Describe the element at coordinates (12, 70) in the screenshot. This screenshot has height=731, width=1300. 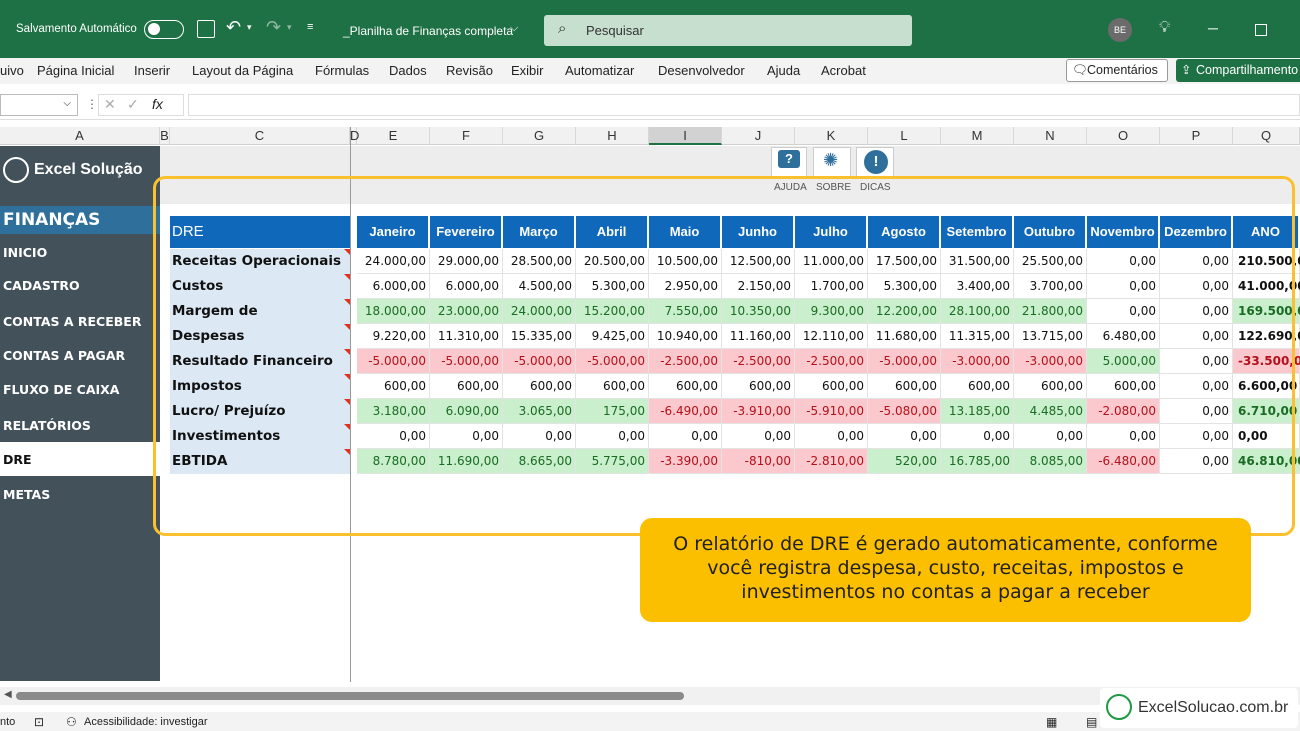
I see `menu-file: uivo` at that location.